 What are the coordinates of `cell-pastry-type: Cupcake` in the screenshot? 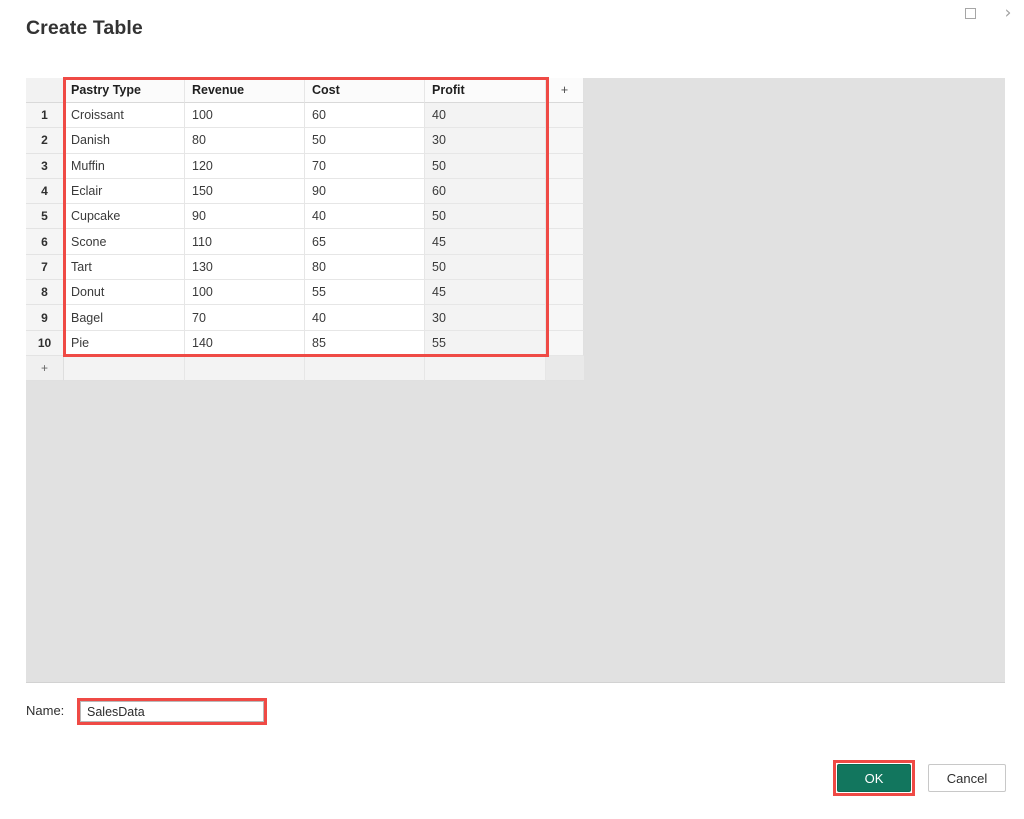 It's located at (124, 217).